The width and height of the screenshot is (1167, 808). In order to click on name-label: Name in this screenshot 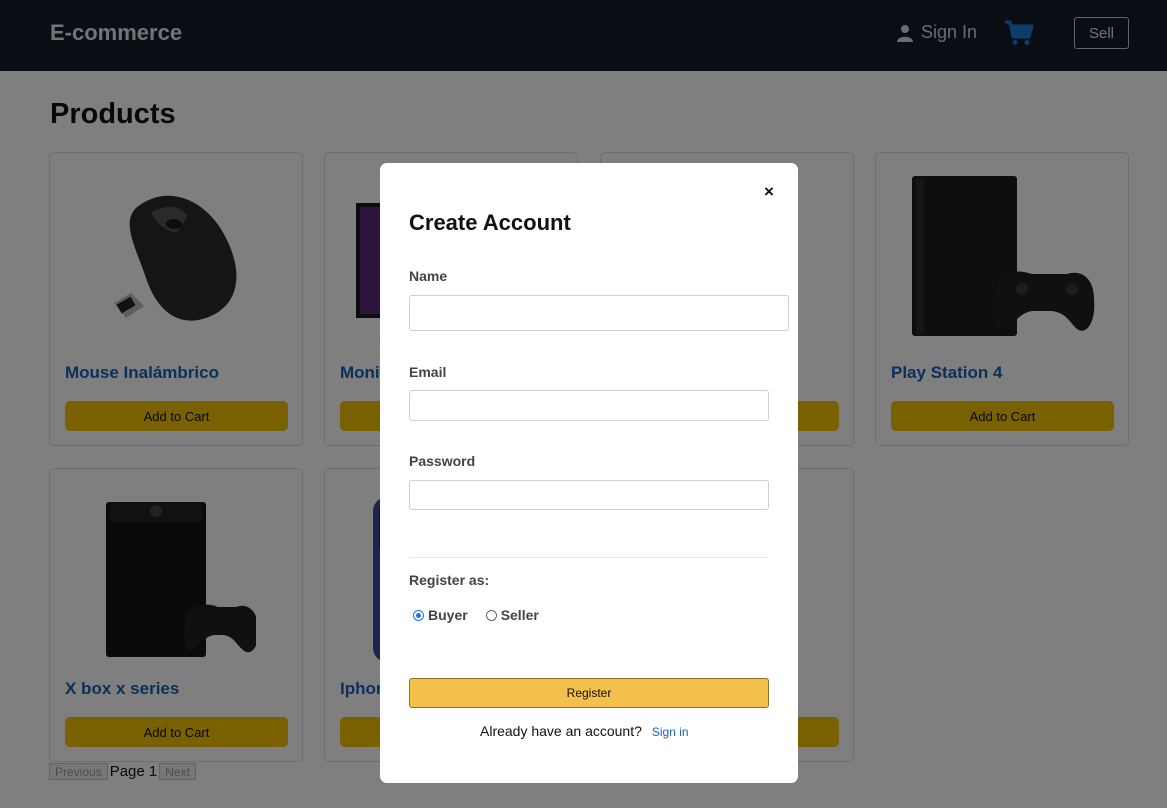, I will do `click(428, 276)`.